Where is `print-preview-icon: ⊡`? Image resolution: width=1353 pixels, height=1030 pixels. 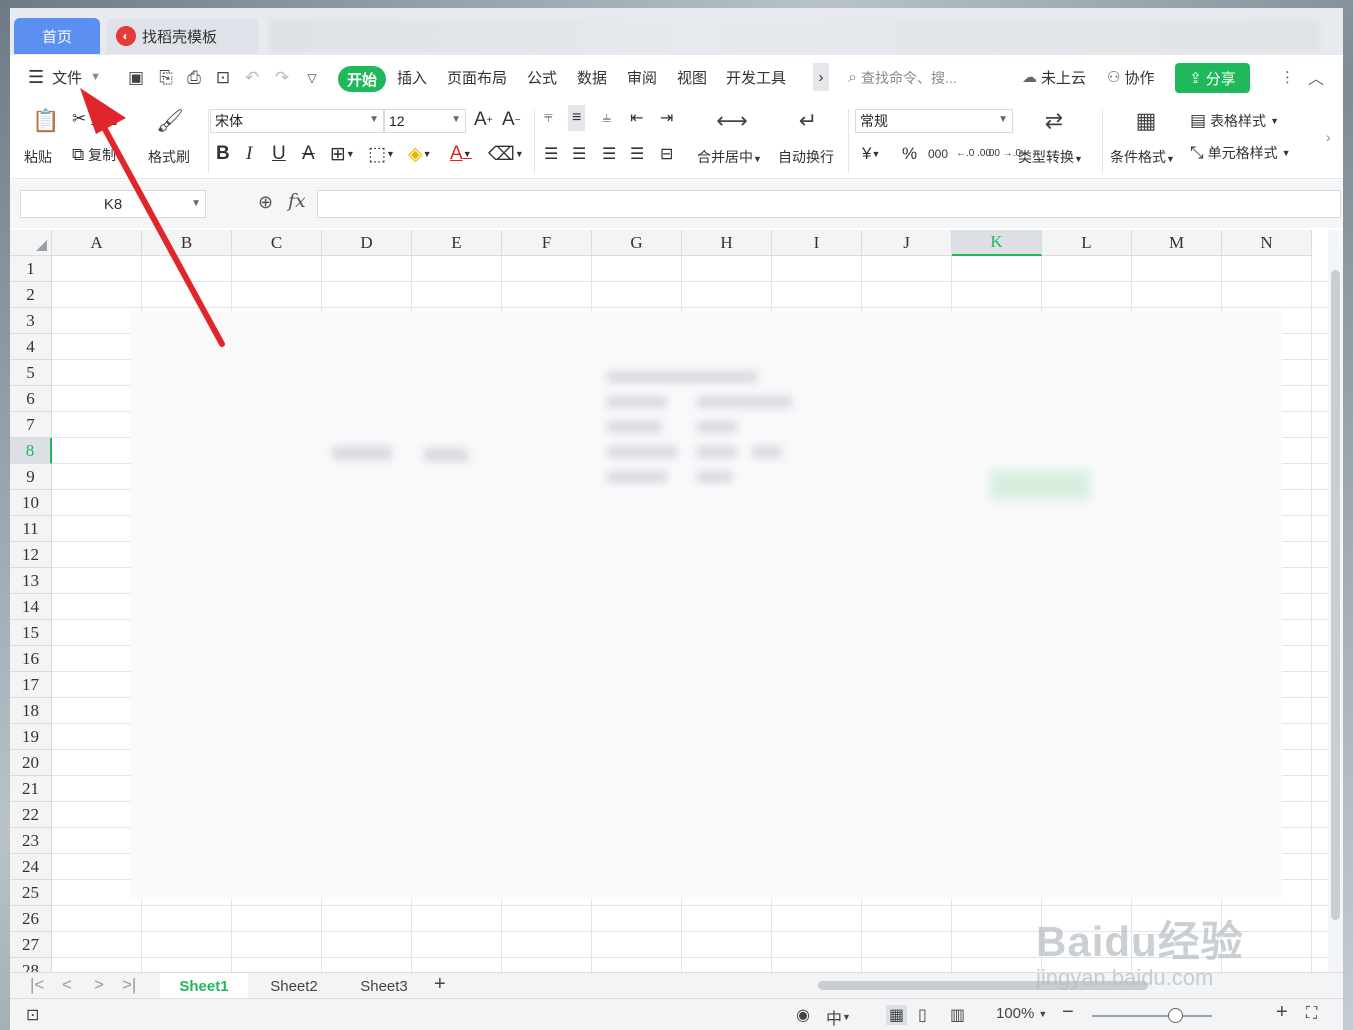 print-preview-icon: ⊡ is located at coordinates (223, 78).